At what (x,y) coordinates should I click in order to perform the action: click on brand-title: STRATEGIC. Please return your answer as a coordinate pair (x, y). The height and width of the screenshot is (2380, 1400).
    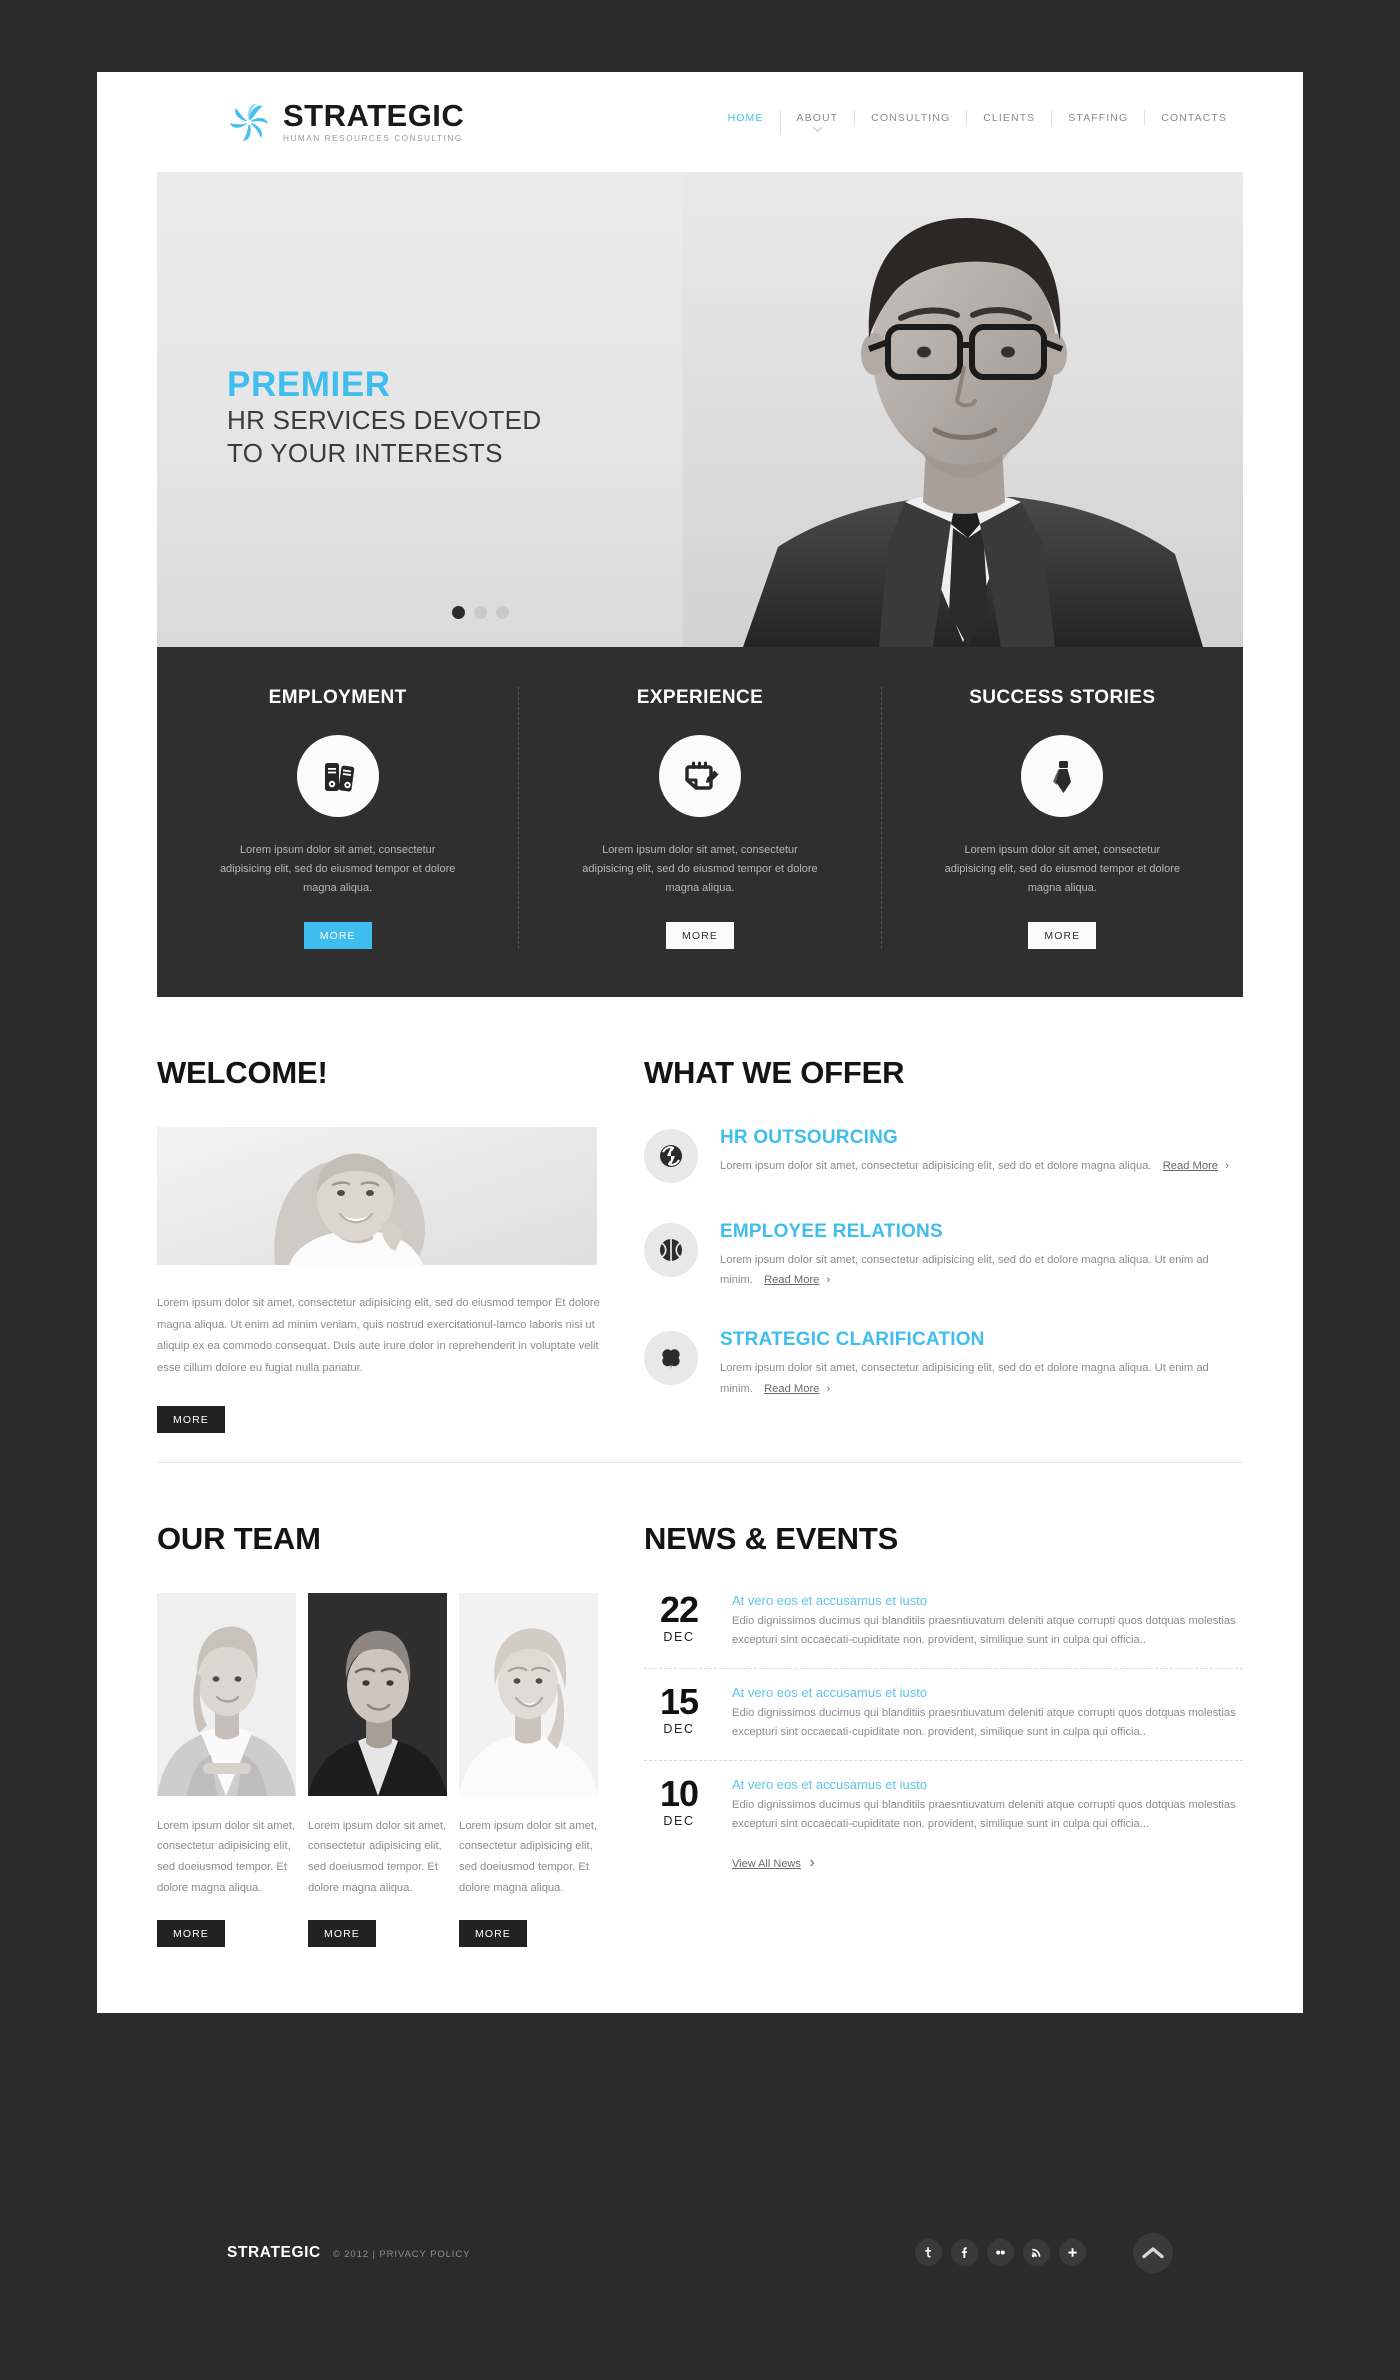
    Looking at the image, I should click on (374, 116).